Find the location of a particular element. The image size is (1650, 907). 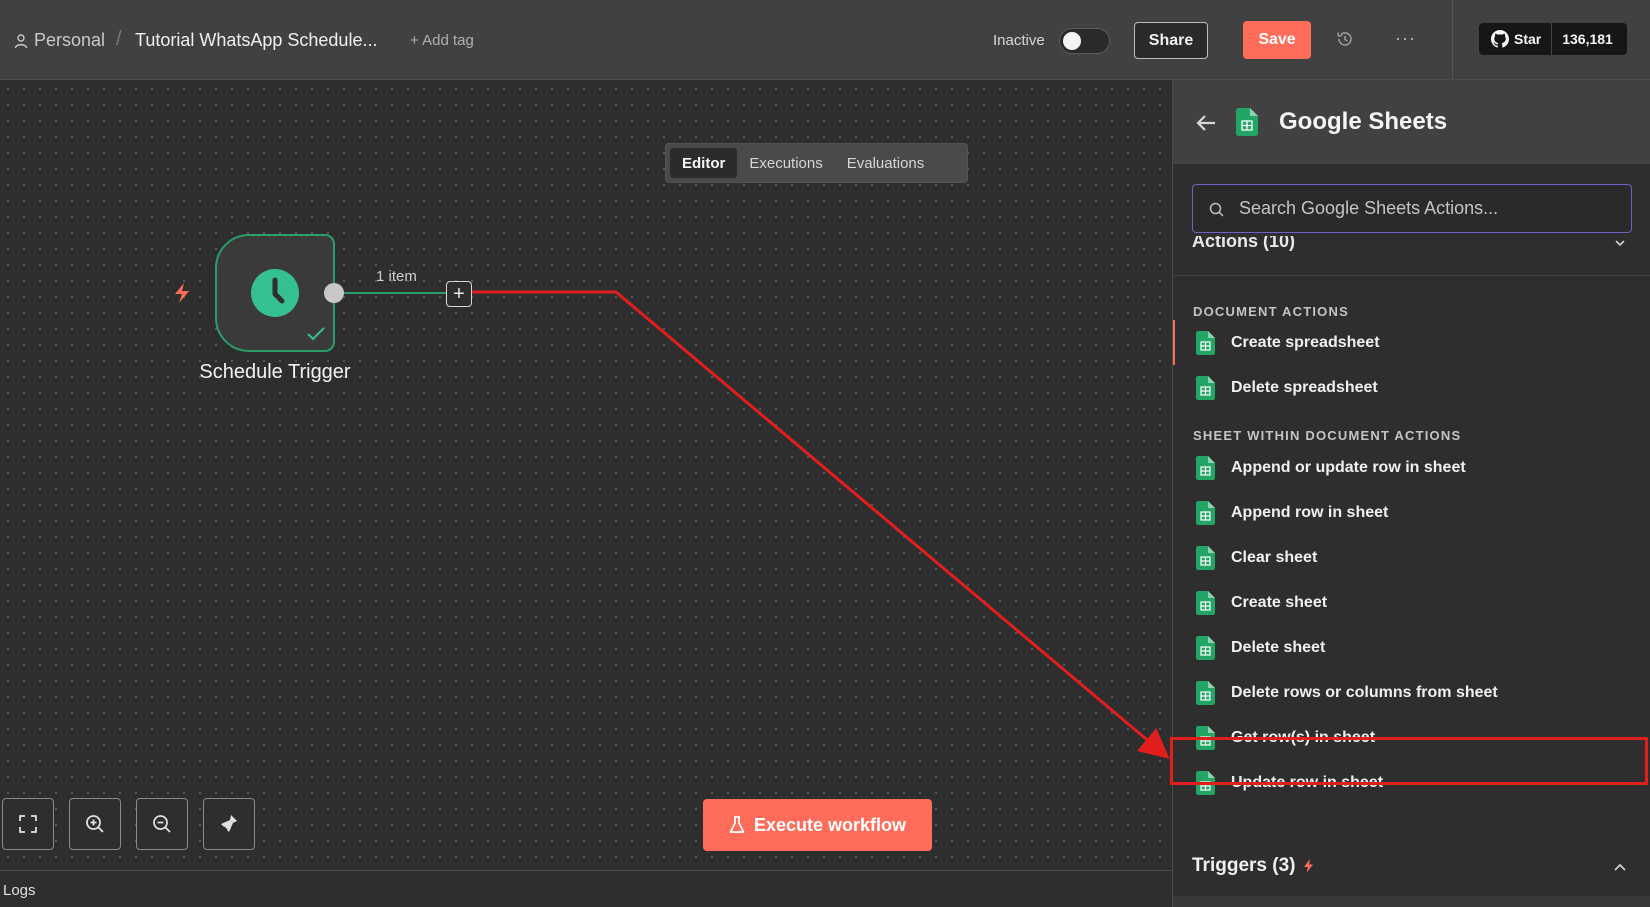

tab-editor: Editor is located at coordinates (704, 163).